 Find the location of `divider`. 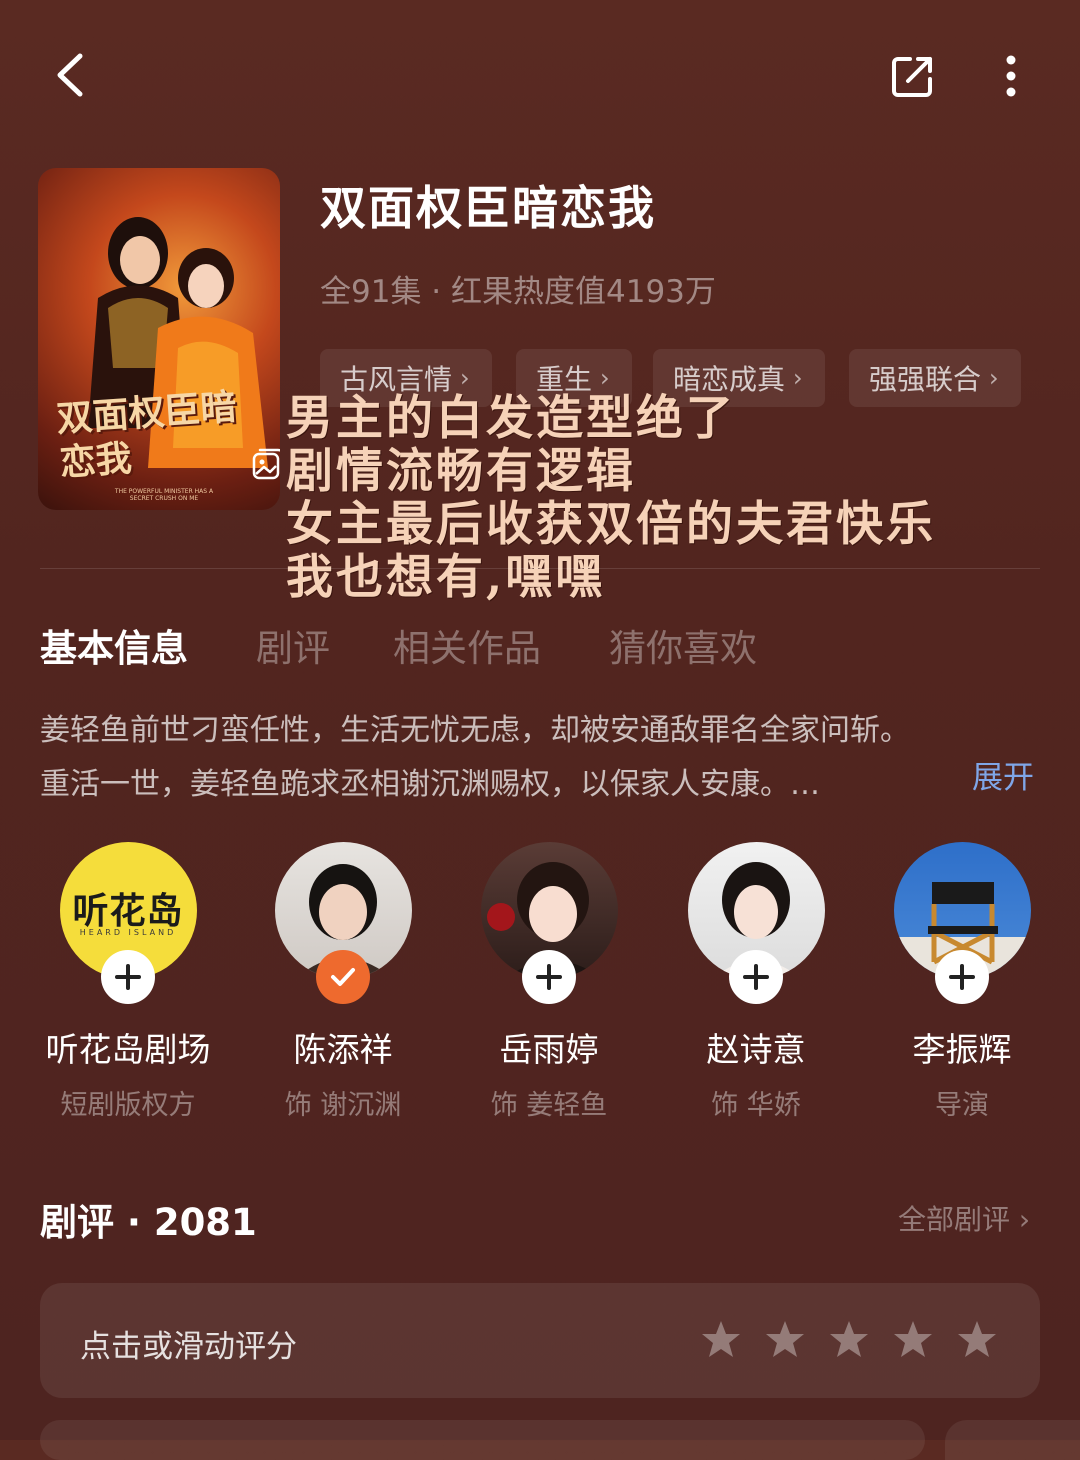

divider is located at coordinates (540, 568).